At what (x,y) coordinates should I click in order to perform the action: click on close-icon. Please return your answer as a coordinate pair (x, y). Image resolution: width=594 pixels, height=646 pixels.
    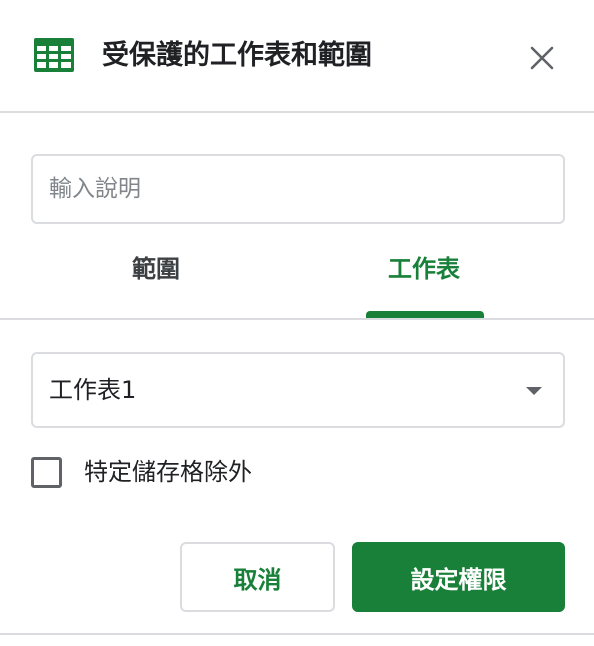
    Looking at the image, I should click on (542, 58).